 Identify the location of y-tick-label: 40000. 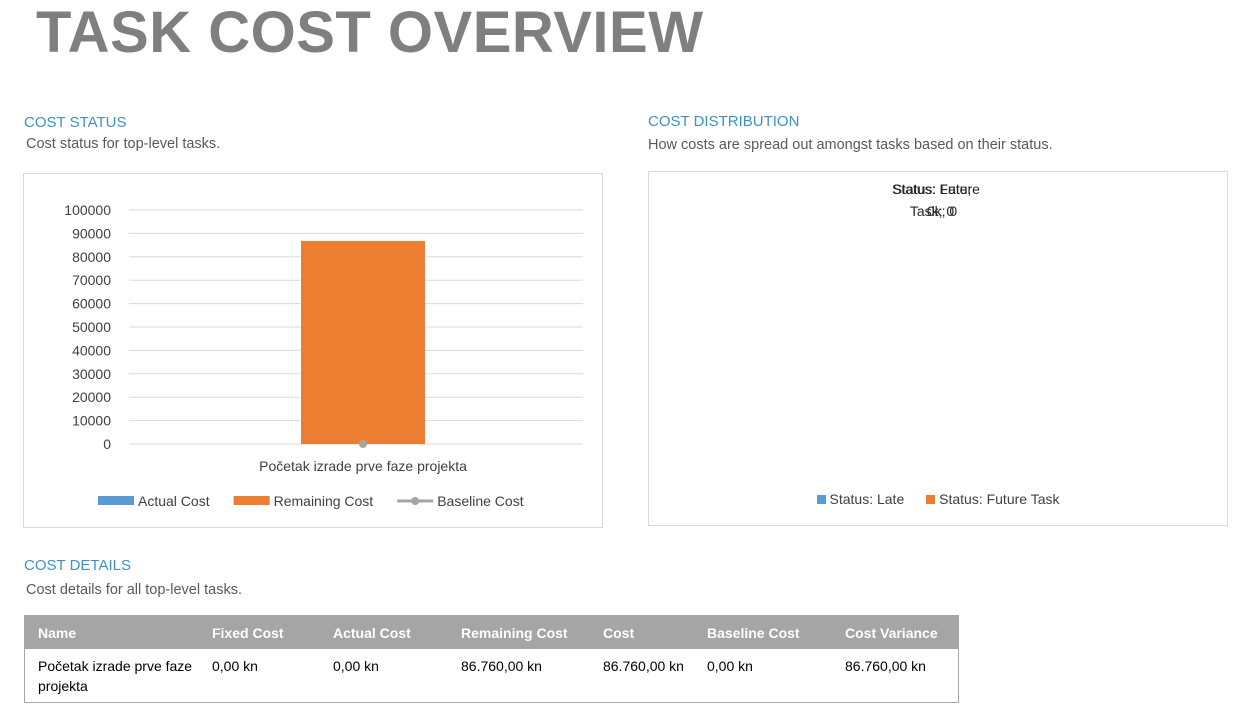
(91, 350).